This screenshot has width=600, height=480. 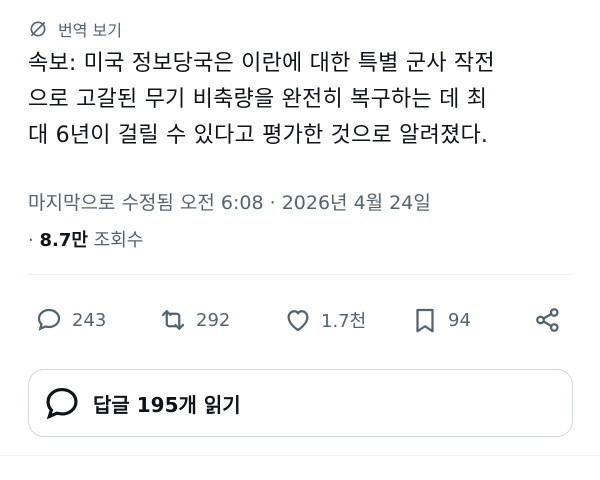 What do you see at coordinates (118, 240) in the screenshot?
I see `views-label: 조회수` at bounding box center [118, 240].